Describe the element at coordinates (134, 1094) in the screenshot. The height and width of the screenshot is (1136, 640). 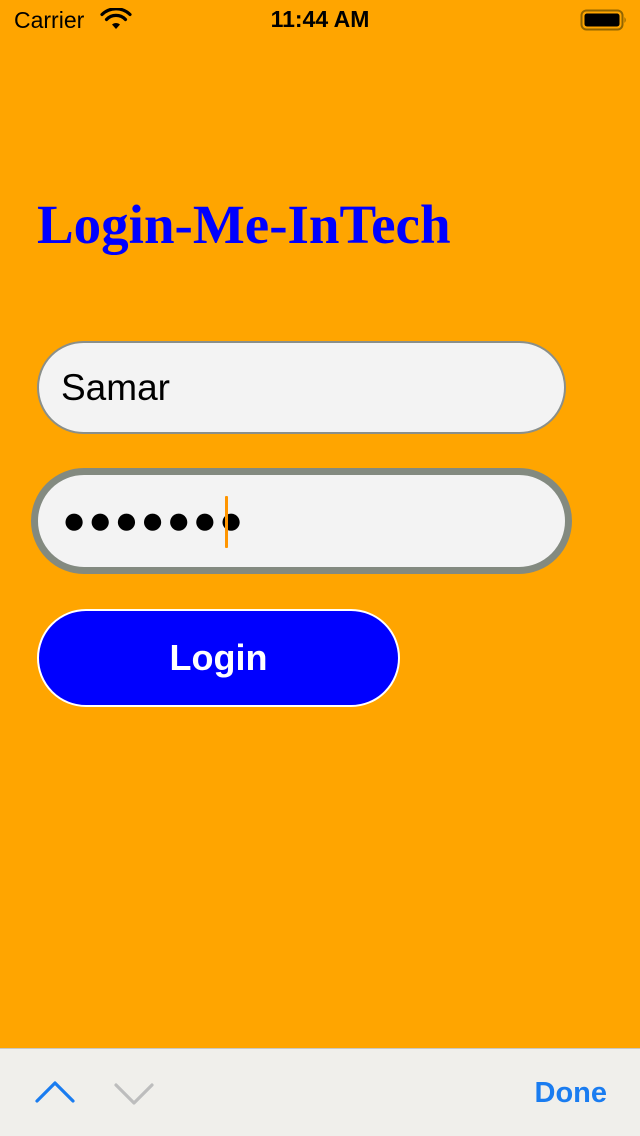
I see `chevron-down-icon` at that location.